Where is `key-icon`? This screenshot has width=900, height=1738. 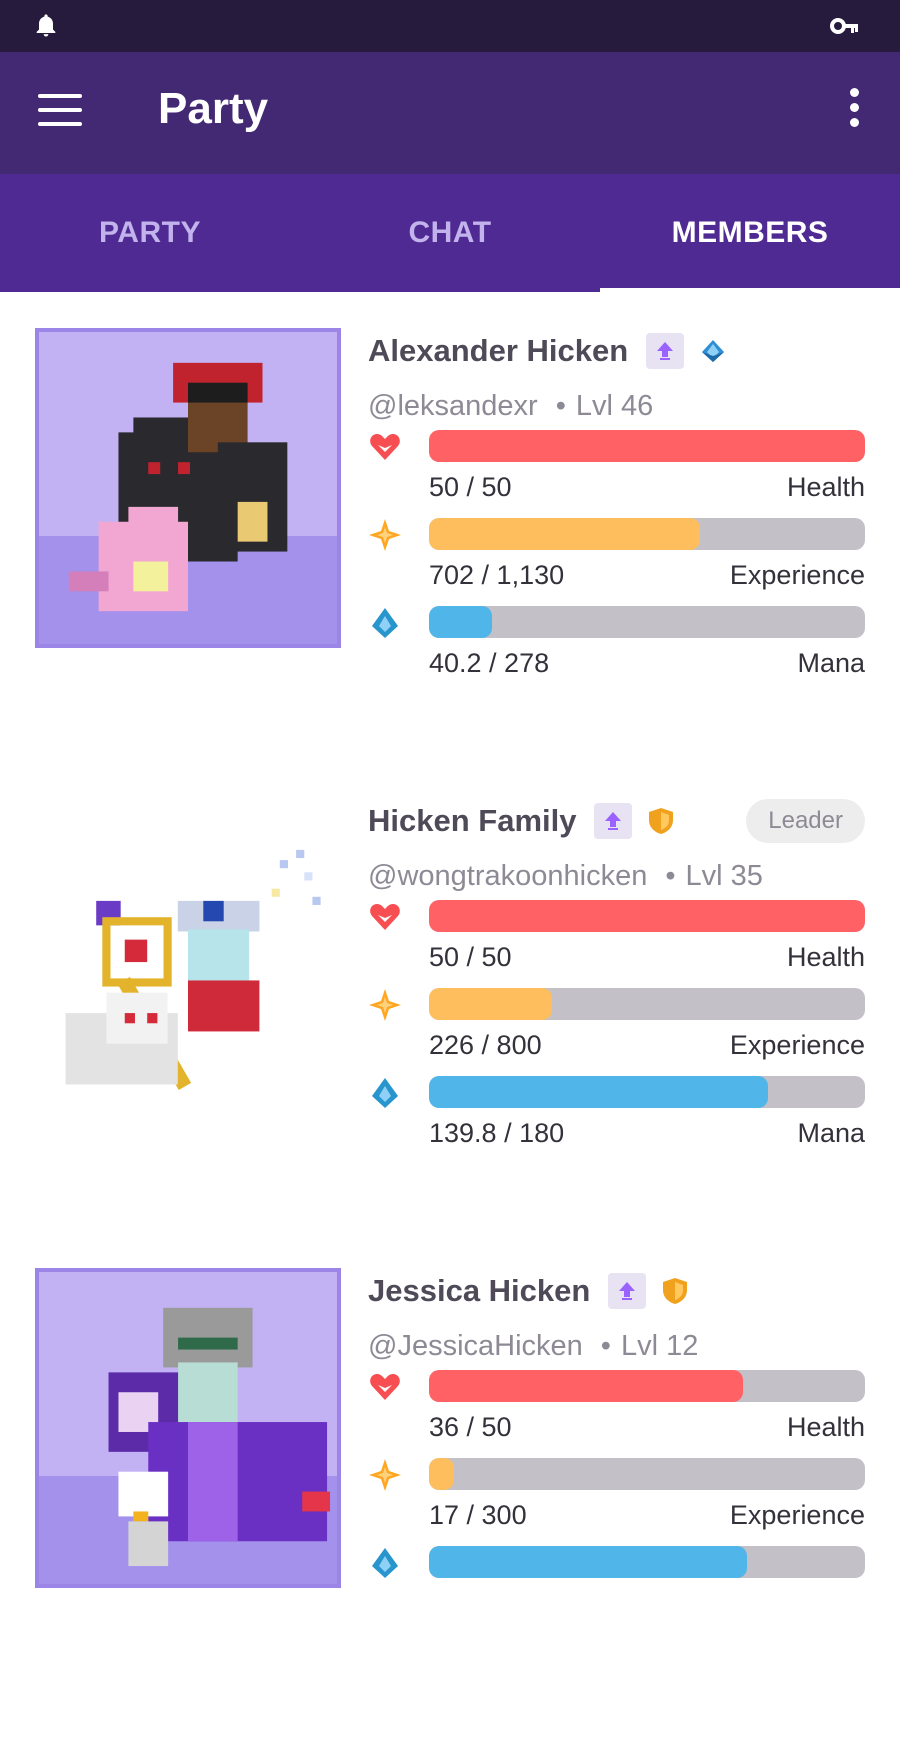 key-icon is located at coordinates (844, 26).